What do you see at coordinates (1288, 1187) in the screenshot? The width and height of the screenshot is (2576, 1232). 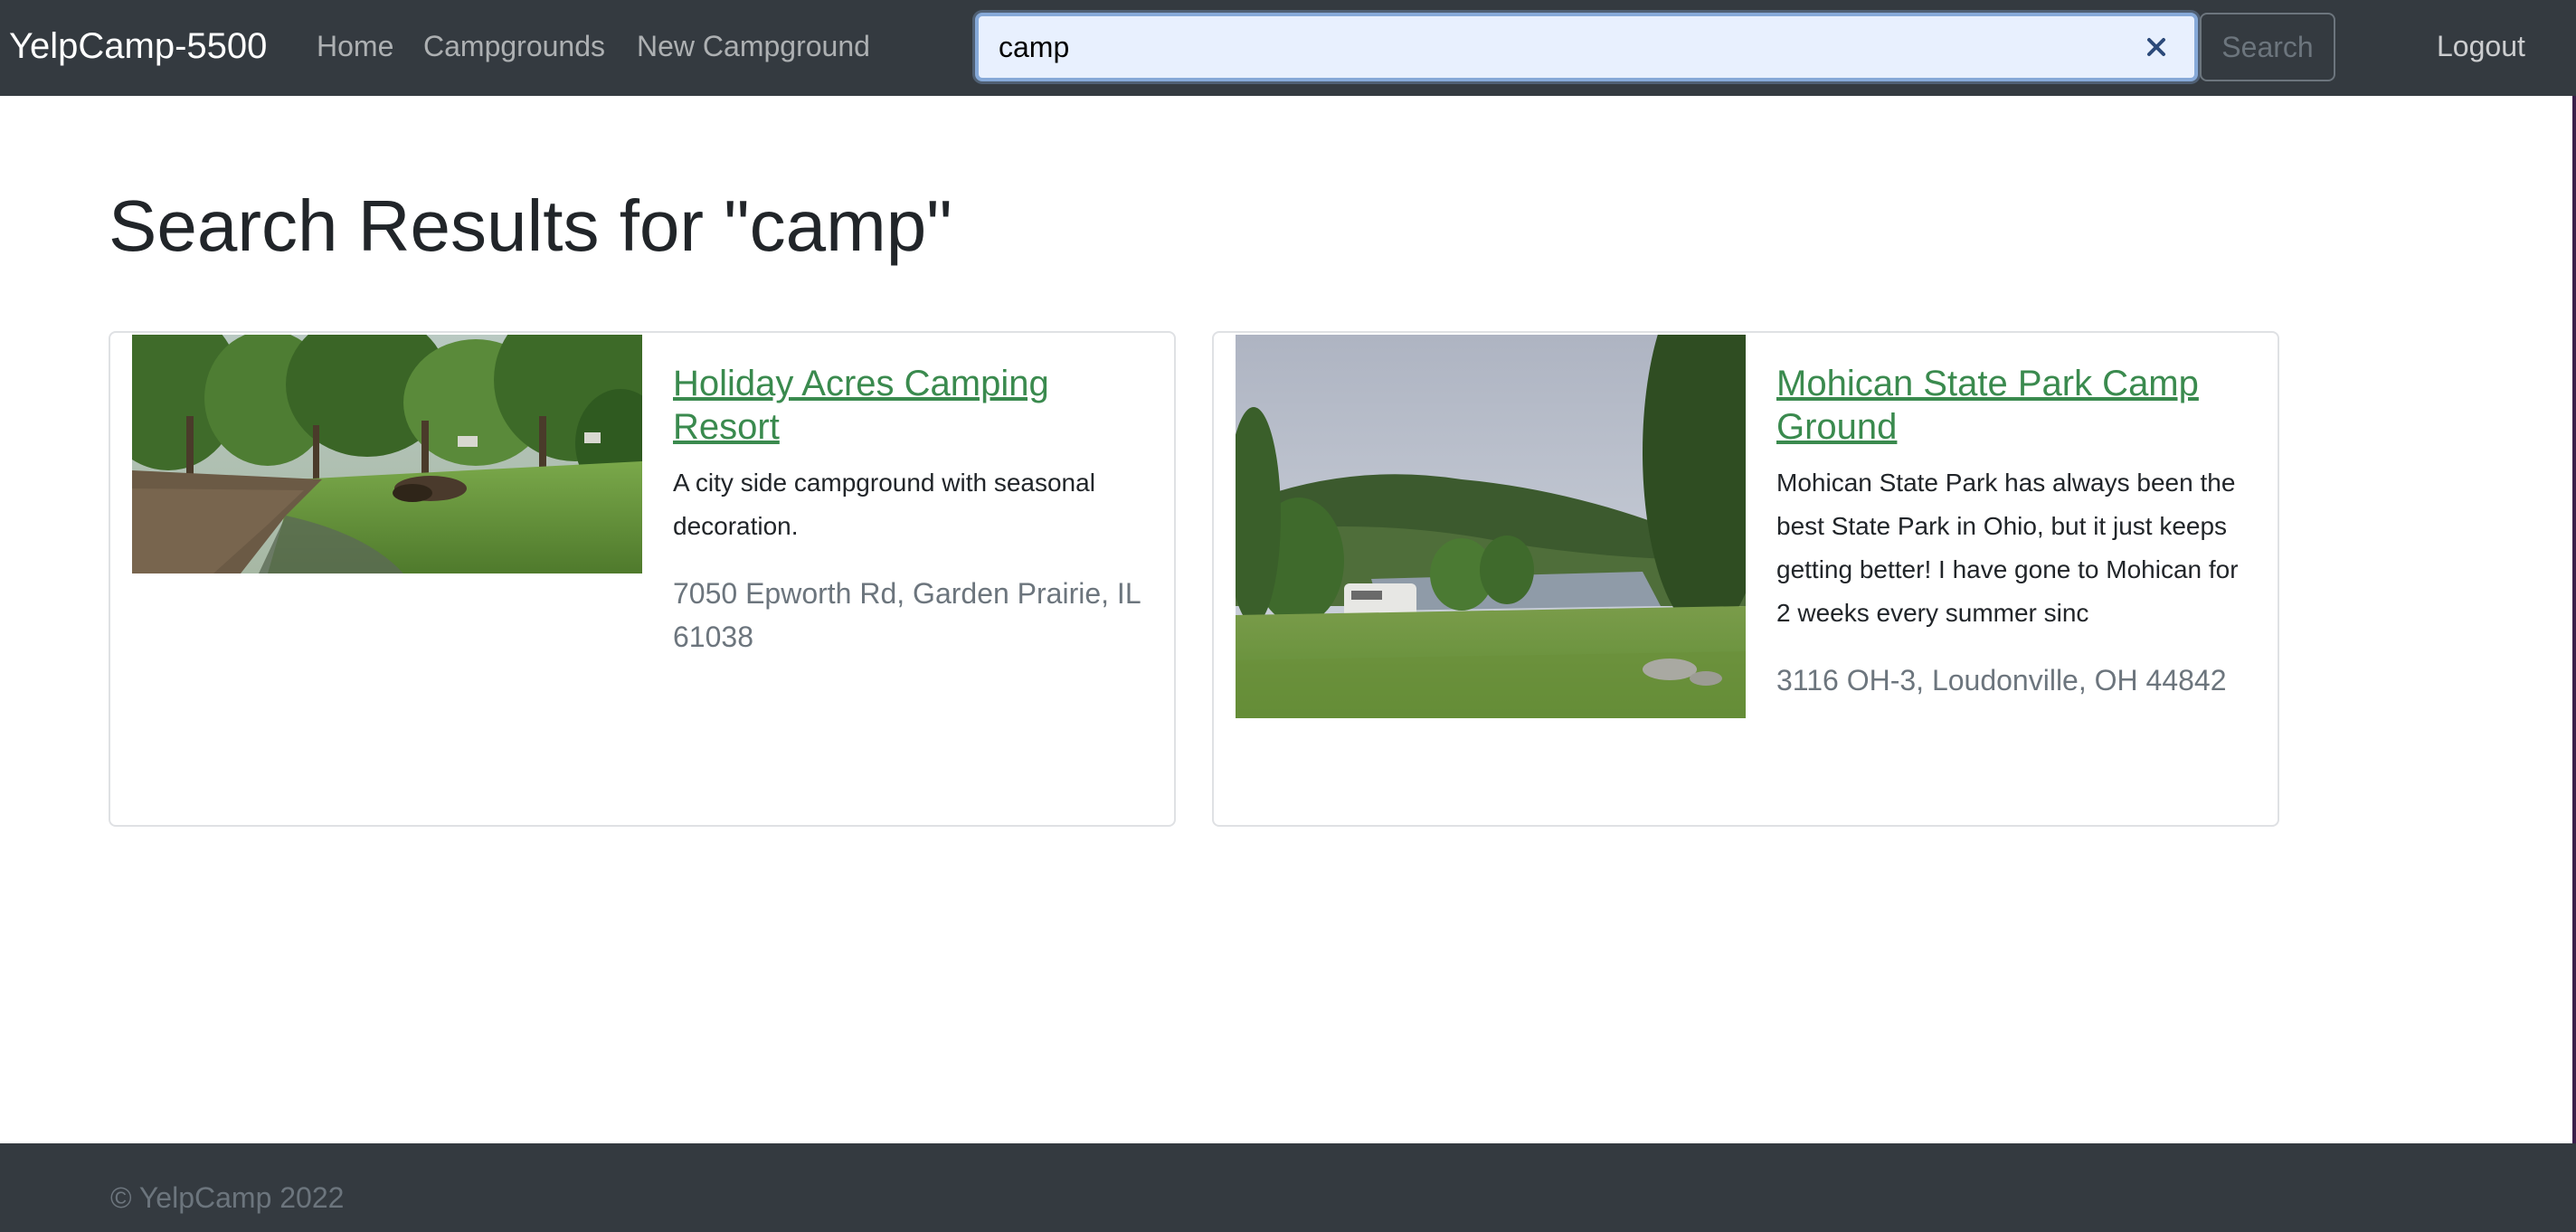 I see `footer: © YelpCamp 2022` at bounding box center [1288, 1187].